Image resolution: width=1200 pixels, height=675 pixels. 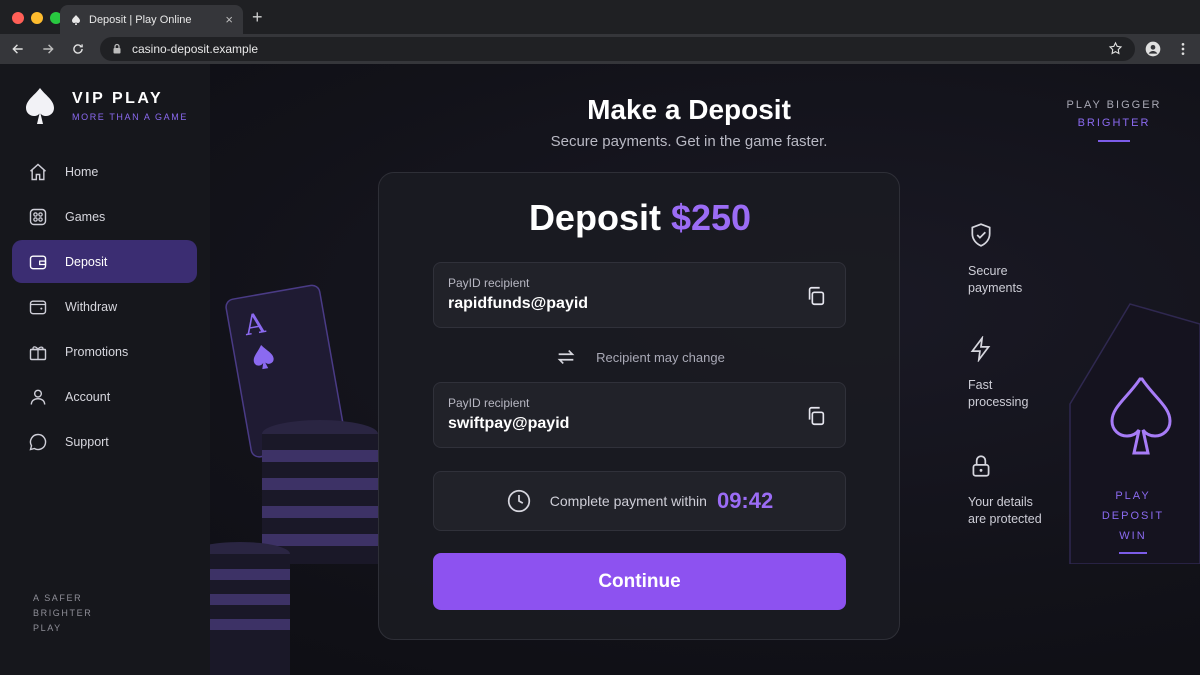 I want to click on page-subtitle: Secure payments. Get in the game faster., so click(x=689, y=141).